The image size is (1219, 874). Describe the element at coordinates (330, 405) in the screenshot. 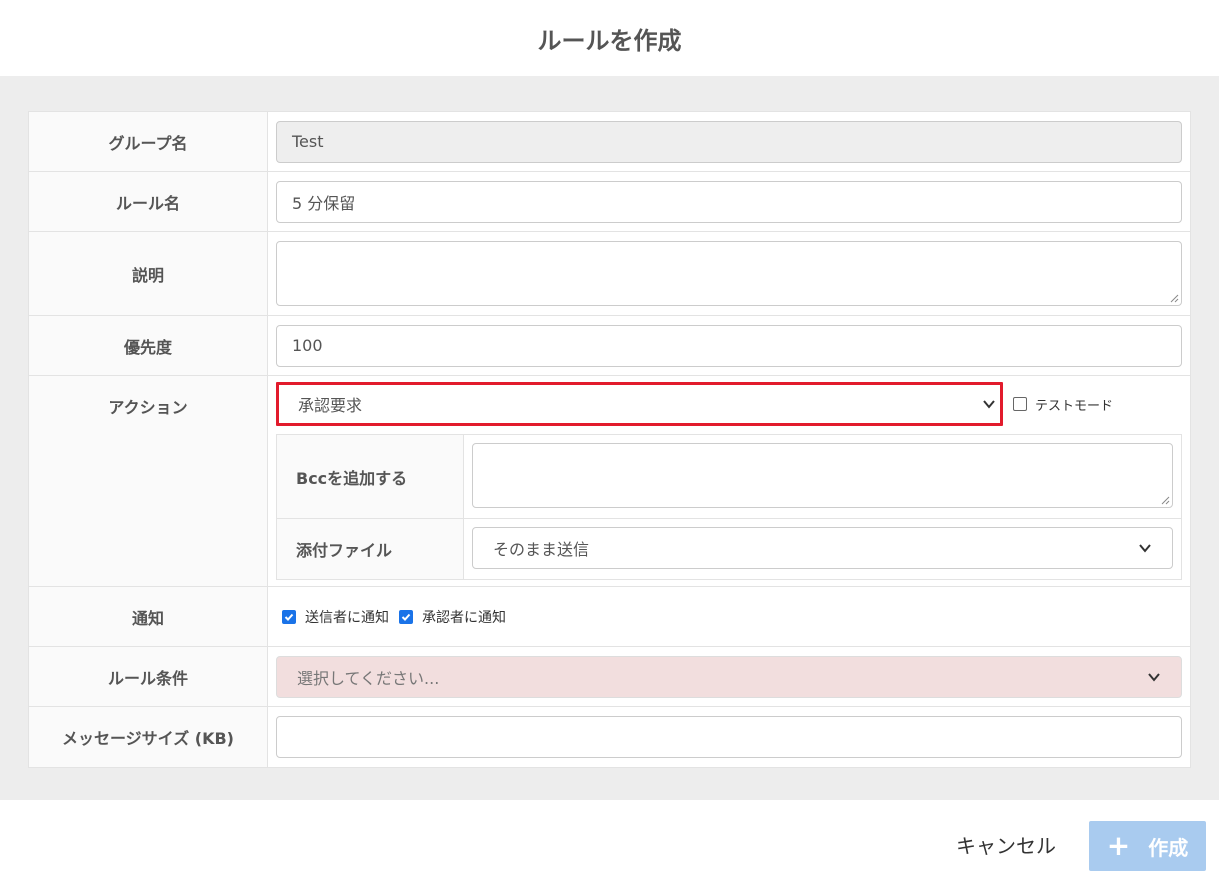

I see `action-select-value: 承認要求` at that location.